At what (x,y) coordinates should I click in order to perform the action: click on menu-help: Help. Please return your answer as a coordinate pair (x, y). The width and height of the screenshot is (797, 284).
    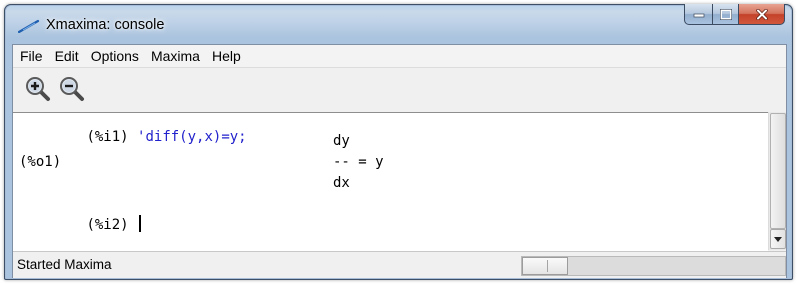
    Looking at the image, I should click on (227, 56).